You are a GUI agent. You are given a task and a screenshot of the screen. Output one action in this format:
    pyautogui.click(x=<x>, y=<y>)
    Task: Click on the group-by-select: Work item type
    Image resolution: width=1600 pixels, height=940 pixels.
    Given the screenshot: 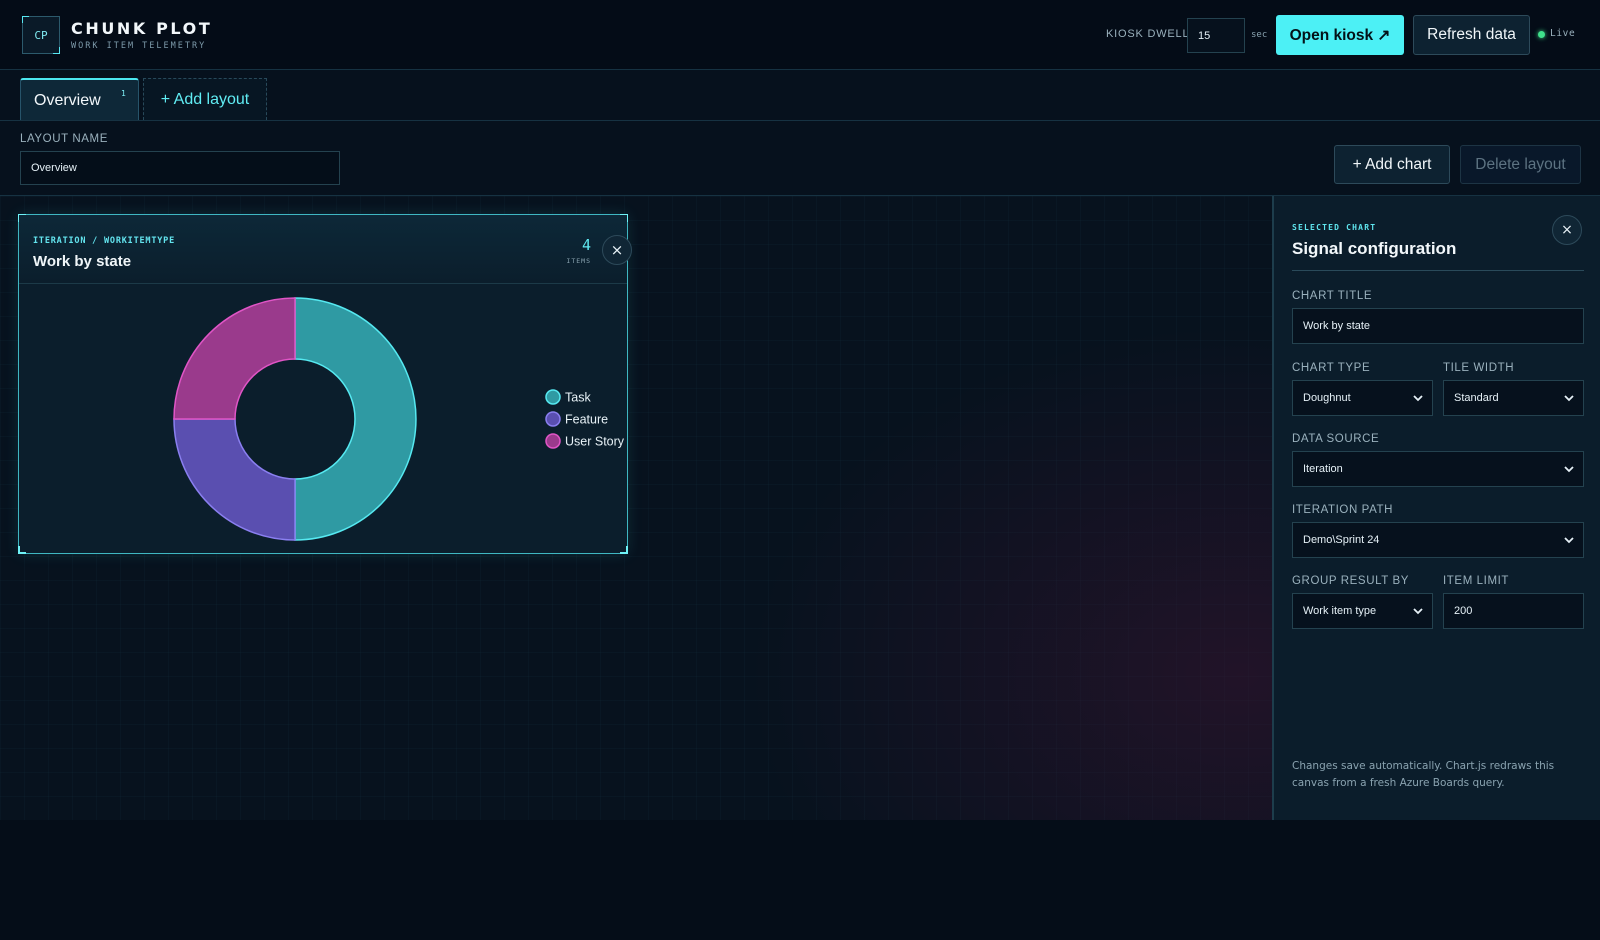 What is the action you would take?
    pyautogui.click(x=1362, y=611)
    